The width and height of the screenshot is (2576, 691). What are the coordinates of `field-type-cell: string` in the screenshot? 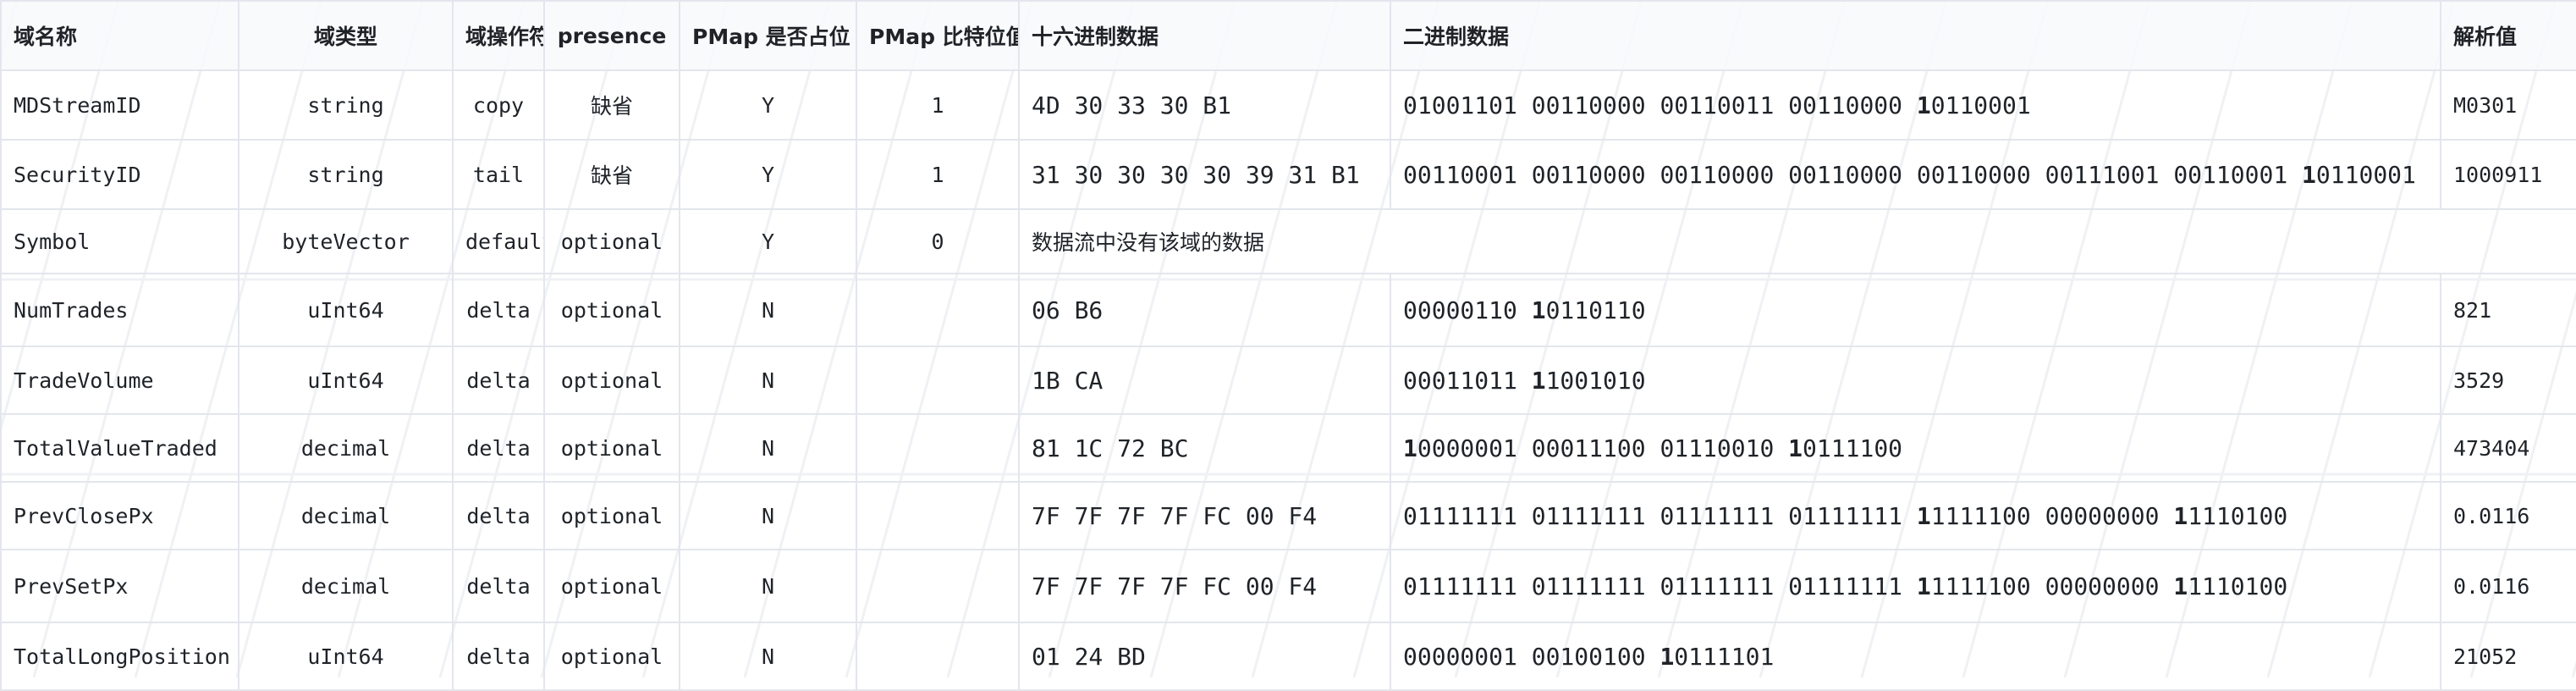 It's located at (346, 105).